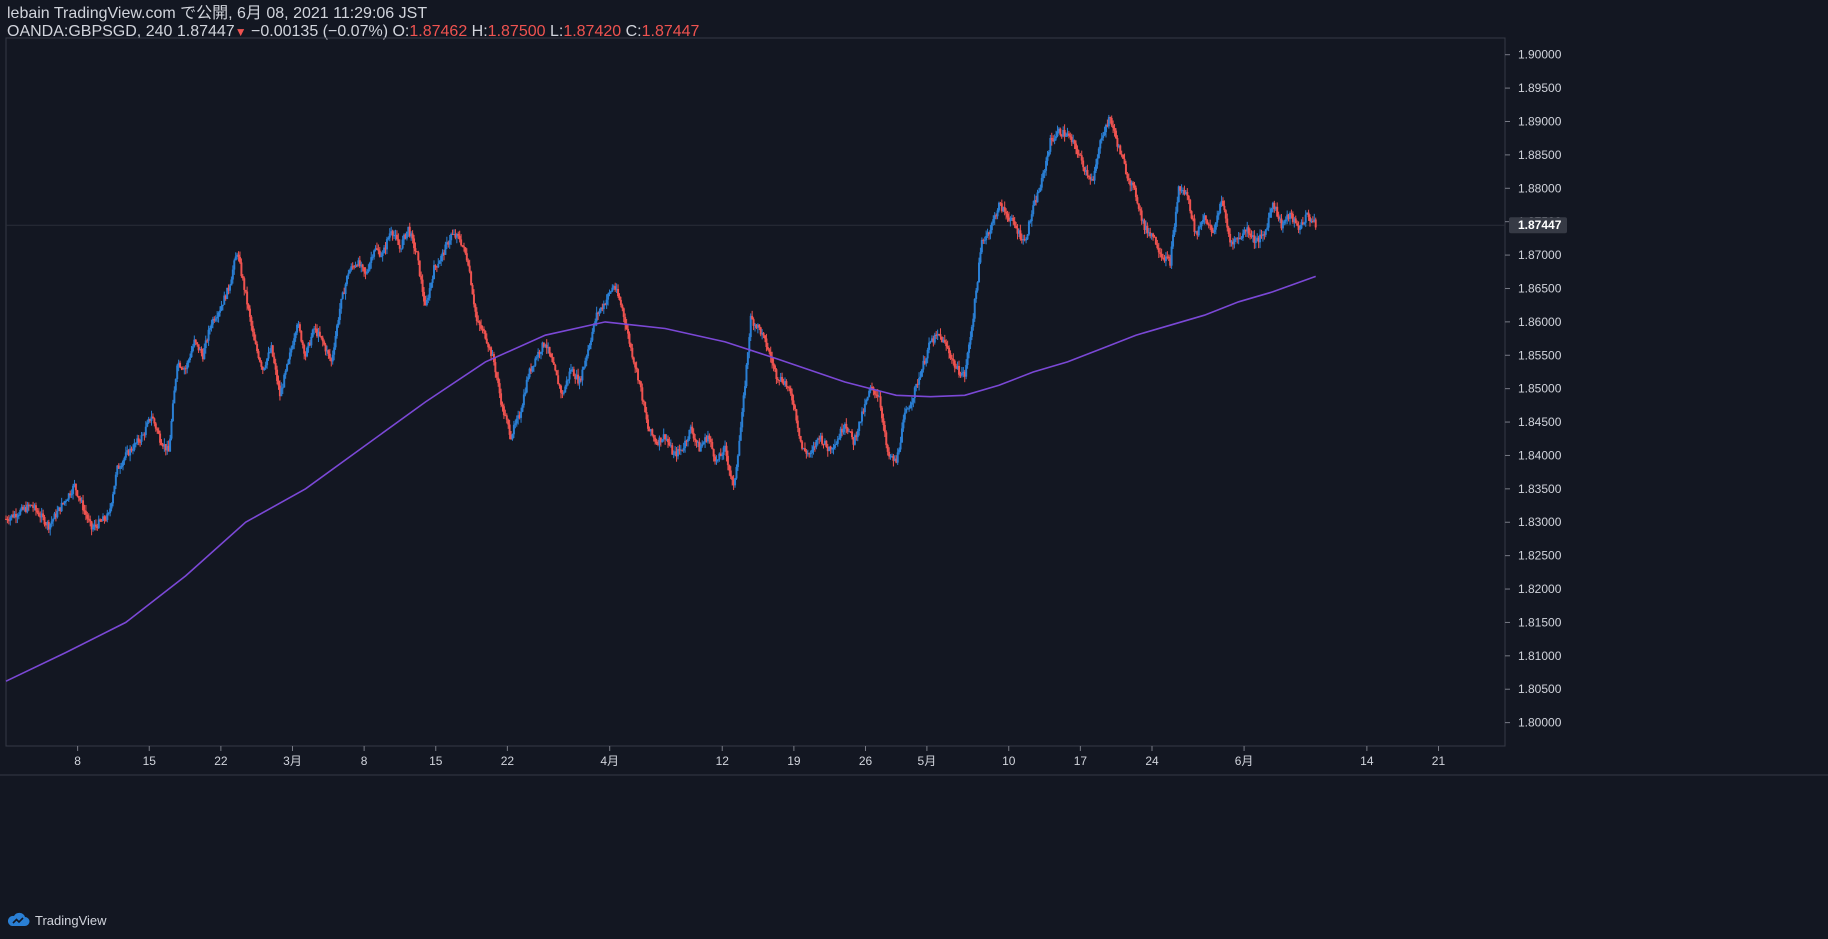  I want to click on time-axis: 8 15 22 3月 8 15 22 4月 12 19 26 5月 10 17 24 6月 14 21, so click(759, 757).